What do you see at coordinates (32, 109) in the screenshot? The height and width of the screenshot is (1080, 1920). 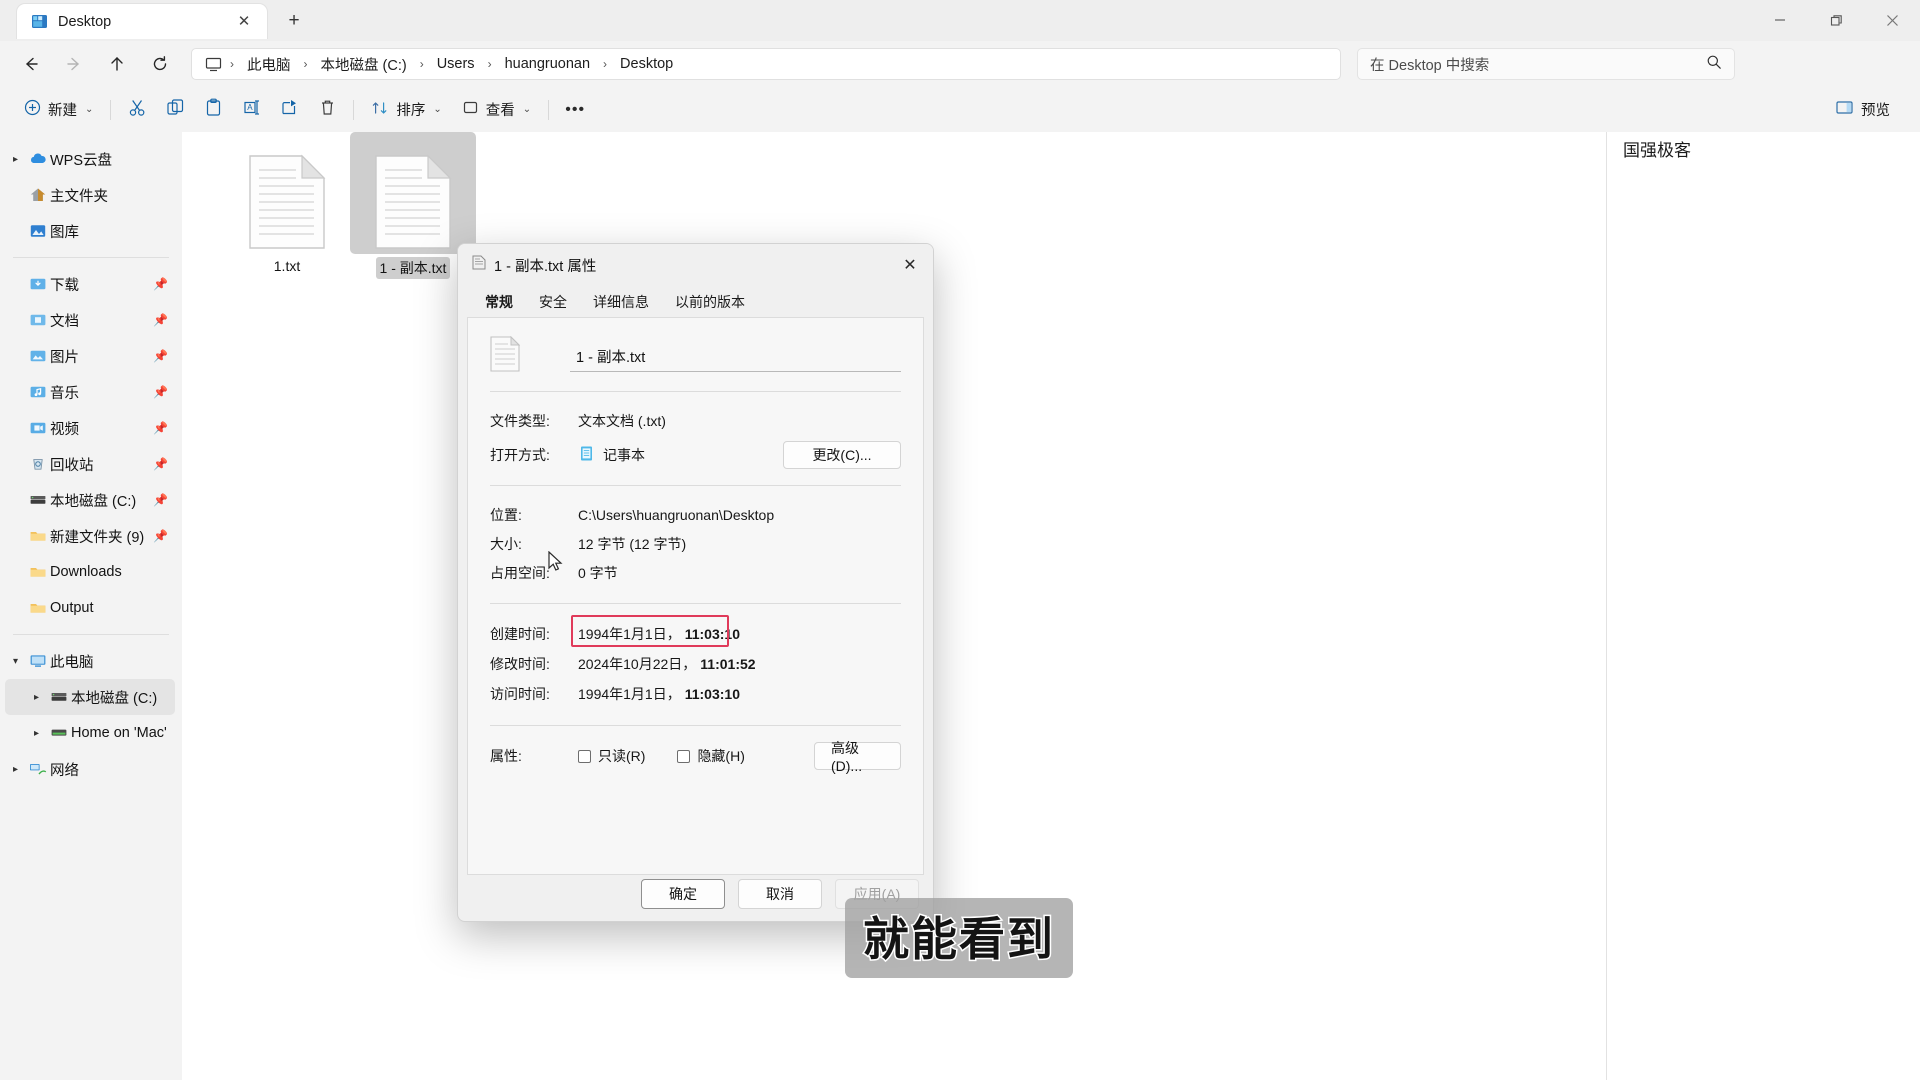 I see `plus-circle-icon` at bounding box center [32, 109].